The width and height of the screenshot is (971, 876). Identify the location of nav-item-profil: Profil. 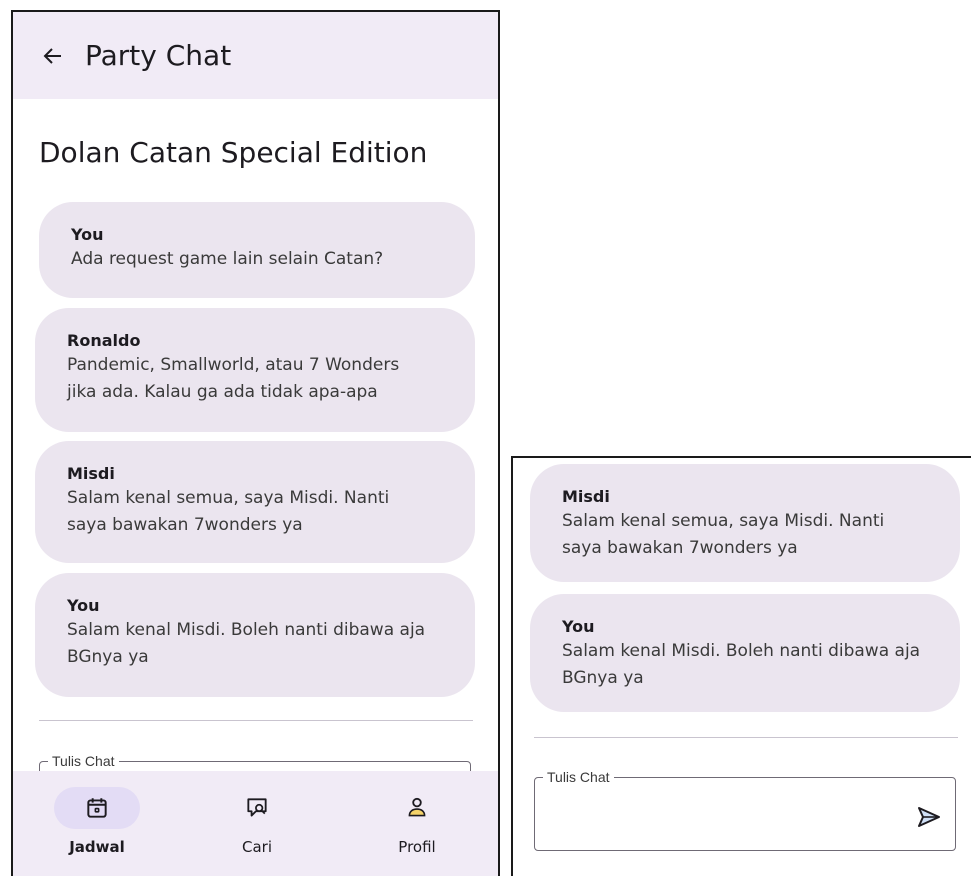
(417, 821).